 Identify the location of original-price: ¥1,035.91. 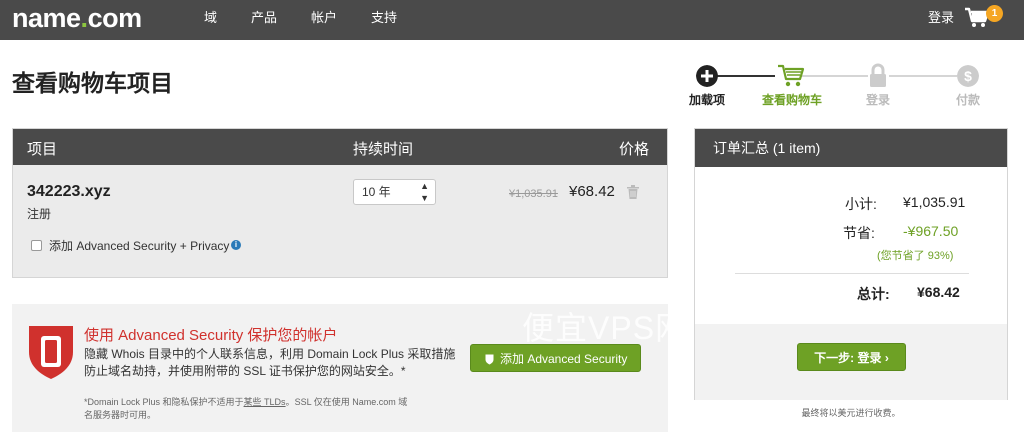
(533, 194).